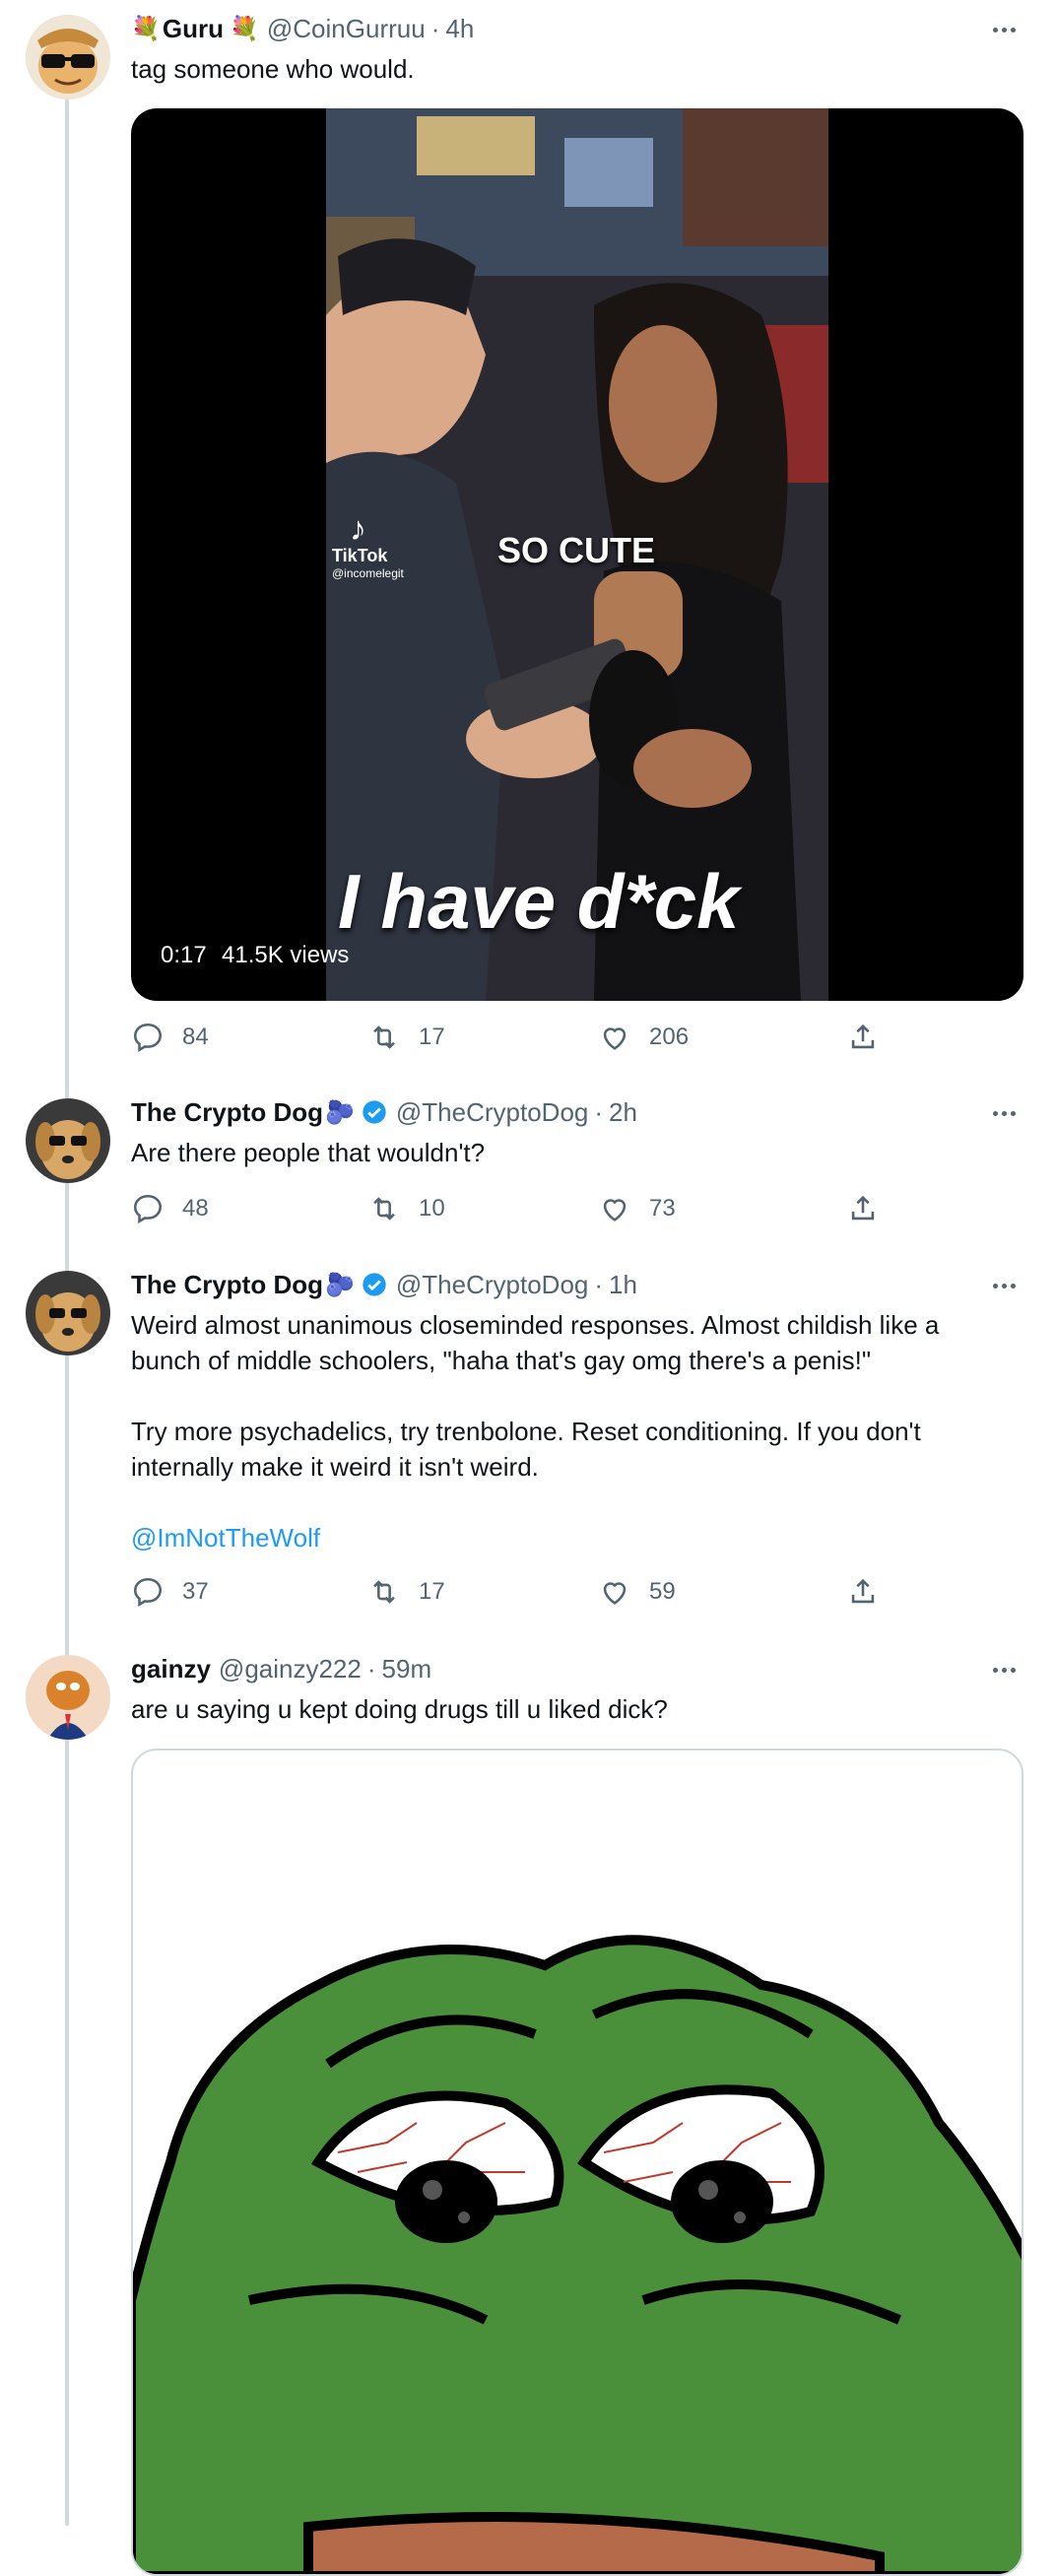 This screenshot has width=1056, height=2576. I want to click on like-count: 206, so click(669, 1037).